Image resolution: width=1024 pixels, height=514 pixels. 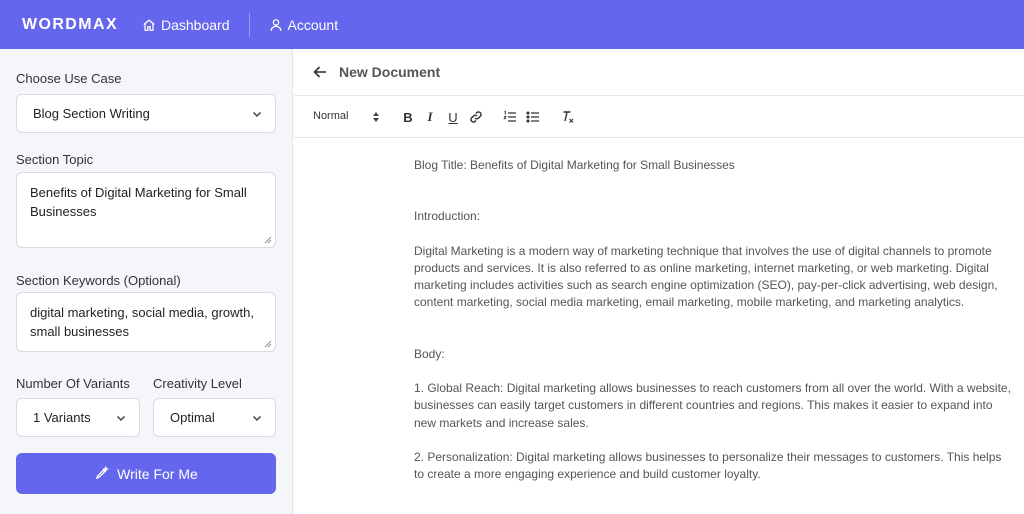 I want to click on link-button, so click(x=476, y=117).